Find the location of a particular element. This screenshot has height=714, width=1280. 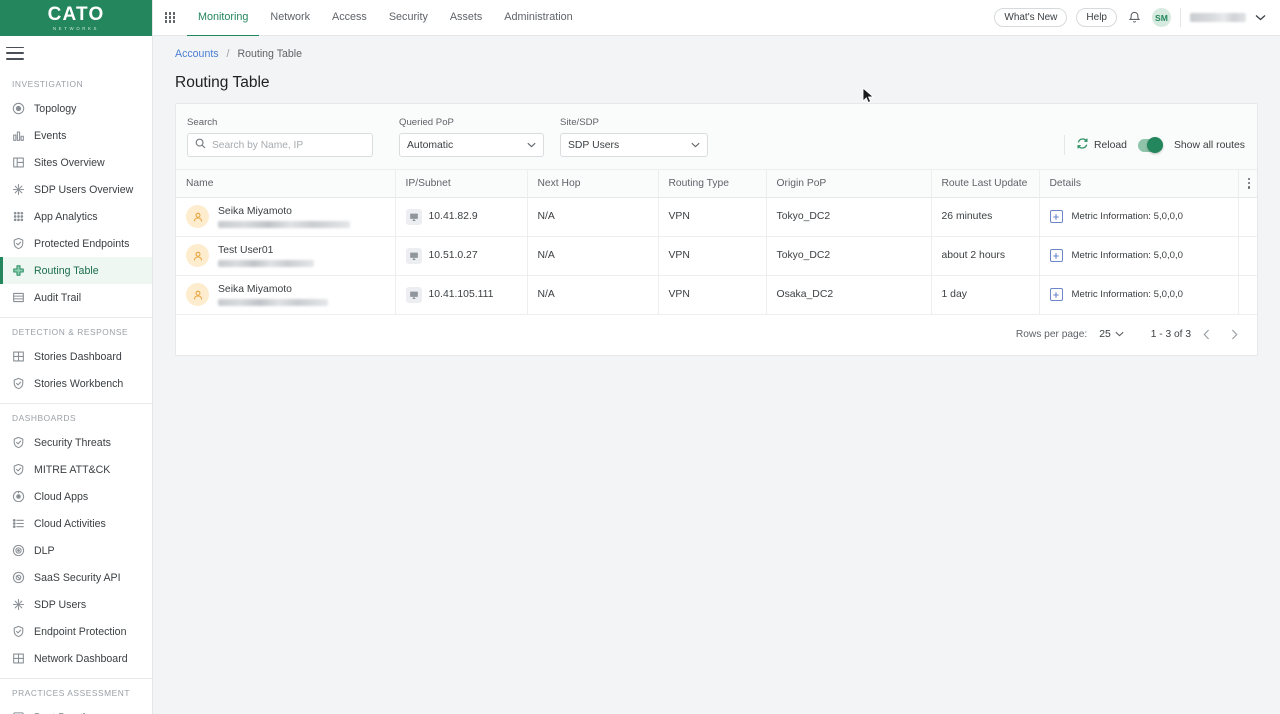

column-header-next-hop: Next Hop is located at coordinates (593, 184).